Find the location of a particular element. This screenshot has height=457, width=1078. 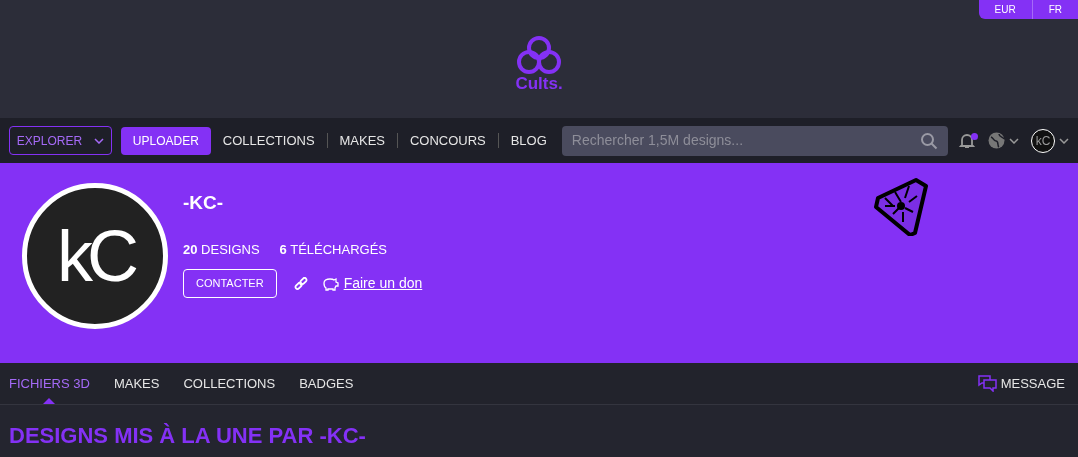

triangle-cube-emblem-icon is located at coordinates (901, 206).